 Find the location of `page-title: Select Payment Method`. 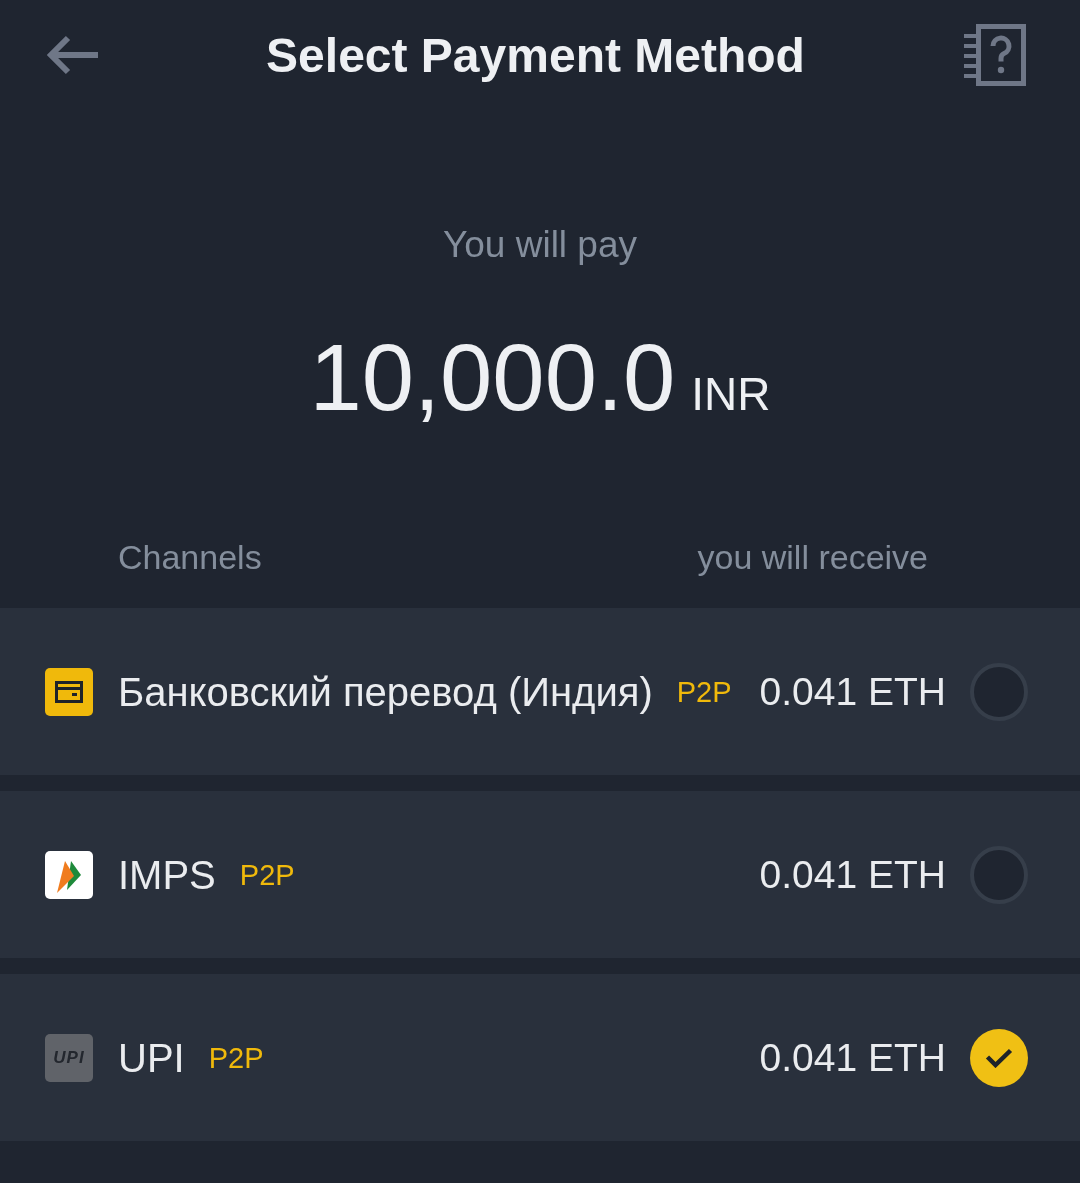

page-title: Select Payment Method is located at coordinates (535, 55).